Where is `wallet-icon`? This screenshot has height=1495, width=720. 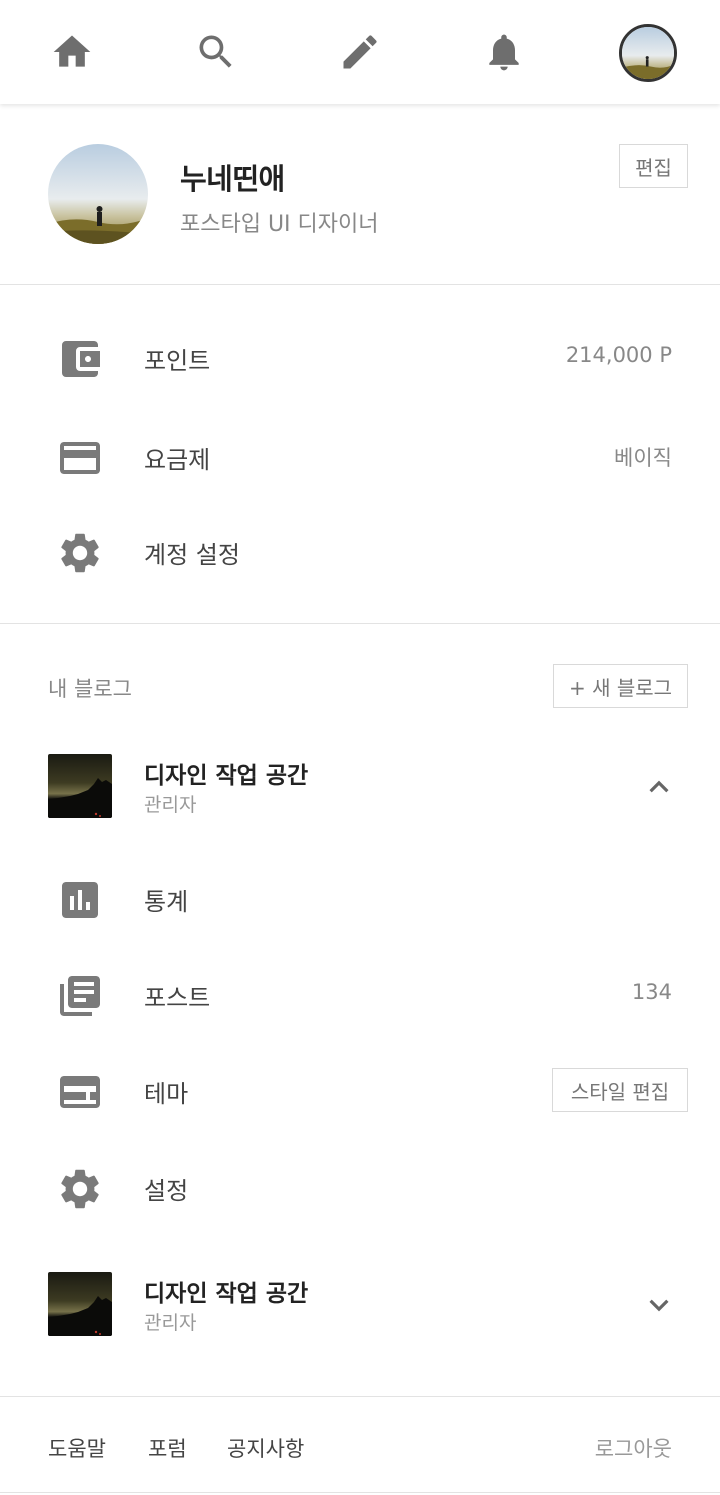
wallet-icon is located at coordinates (80, 359).